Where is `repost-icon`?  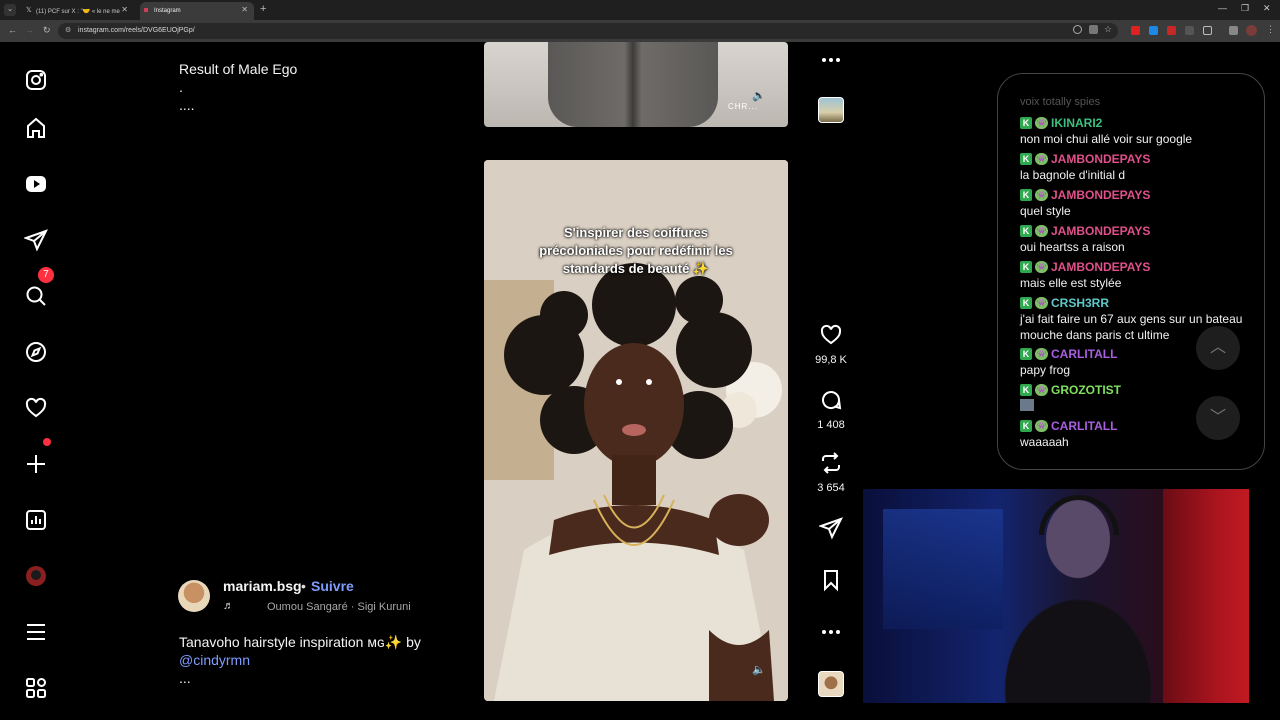 repost-icon is located at coordinates (831, 463).